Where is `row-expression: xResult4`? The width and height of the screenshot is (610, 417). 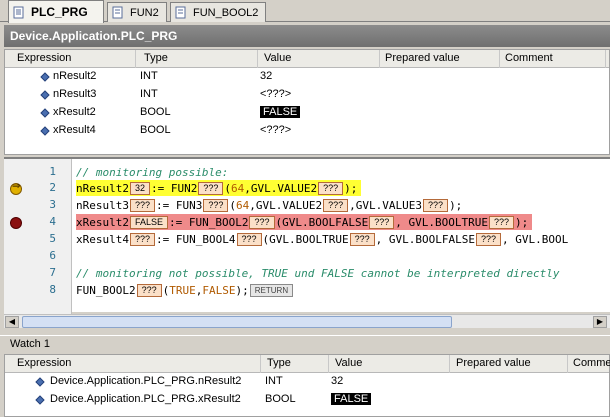 row-expression: xResult4 is located at coordinates (74, 130).